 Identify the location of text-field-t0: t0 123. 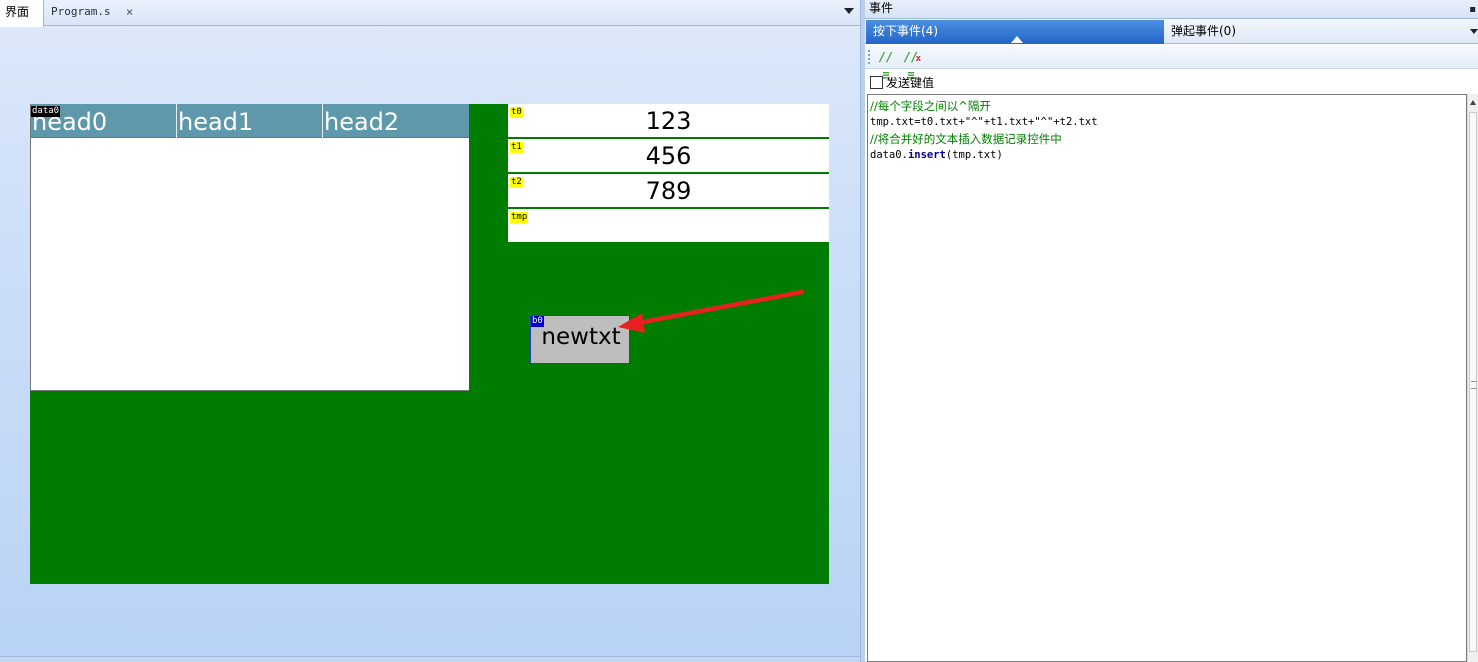
(668, 120).